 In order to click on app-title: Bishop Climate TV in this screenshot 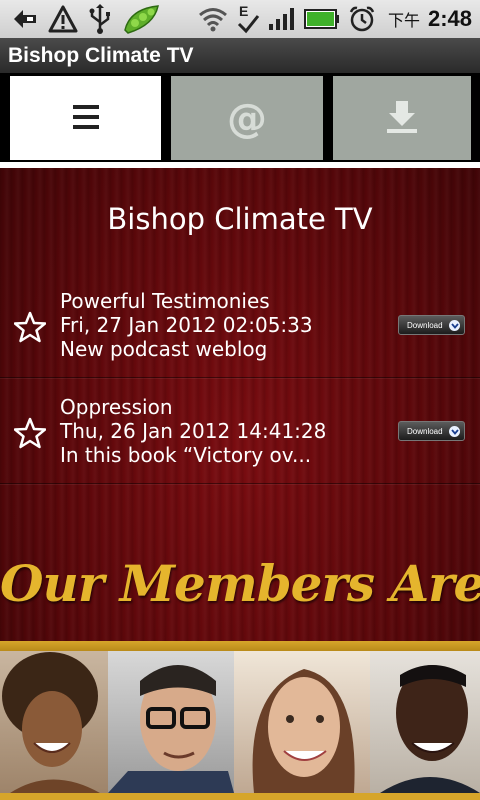, I will do `click(101, 55)`.